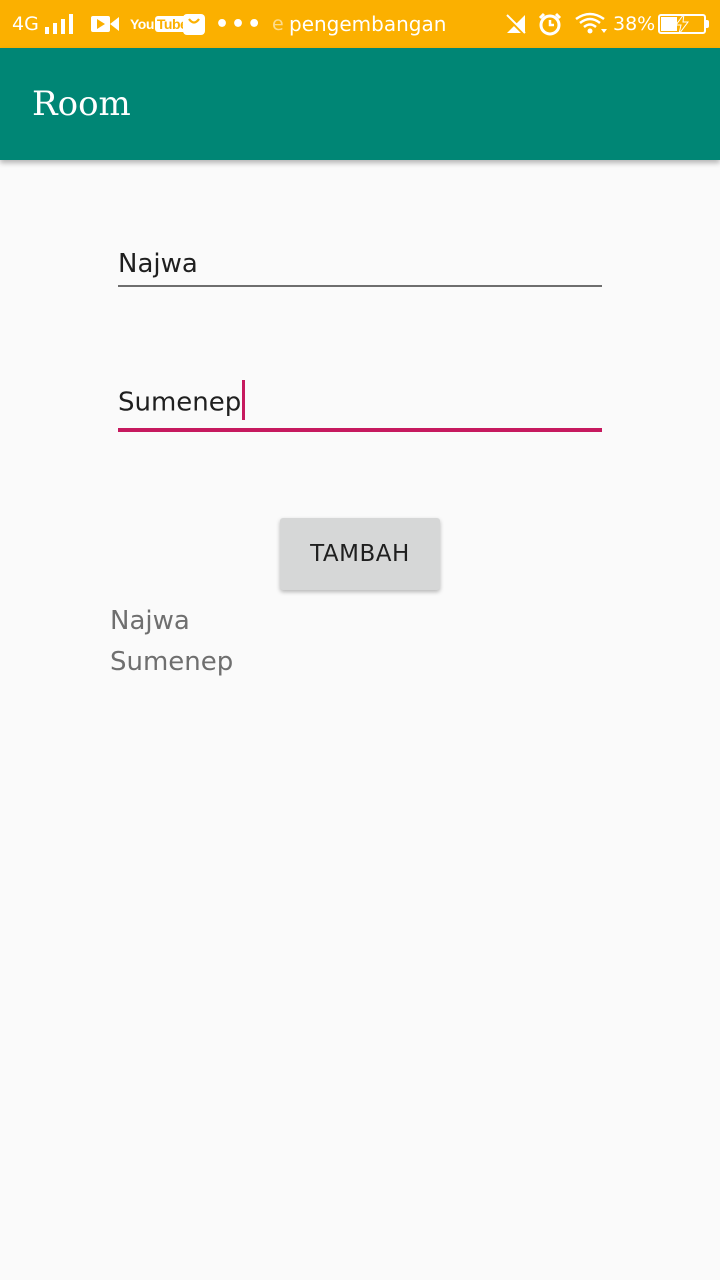 The height and width of the screenshot is (1280, 720). I want to click on text-cursor, so click(244, 400).